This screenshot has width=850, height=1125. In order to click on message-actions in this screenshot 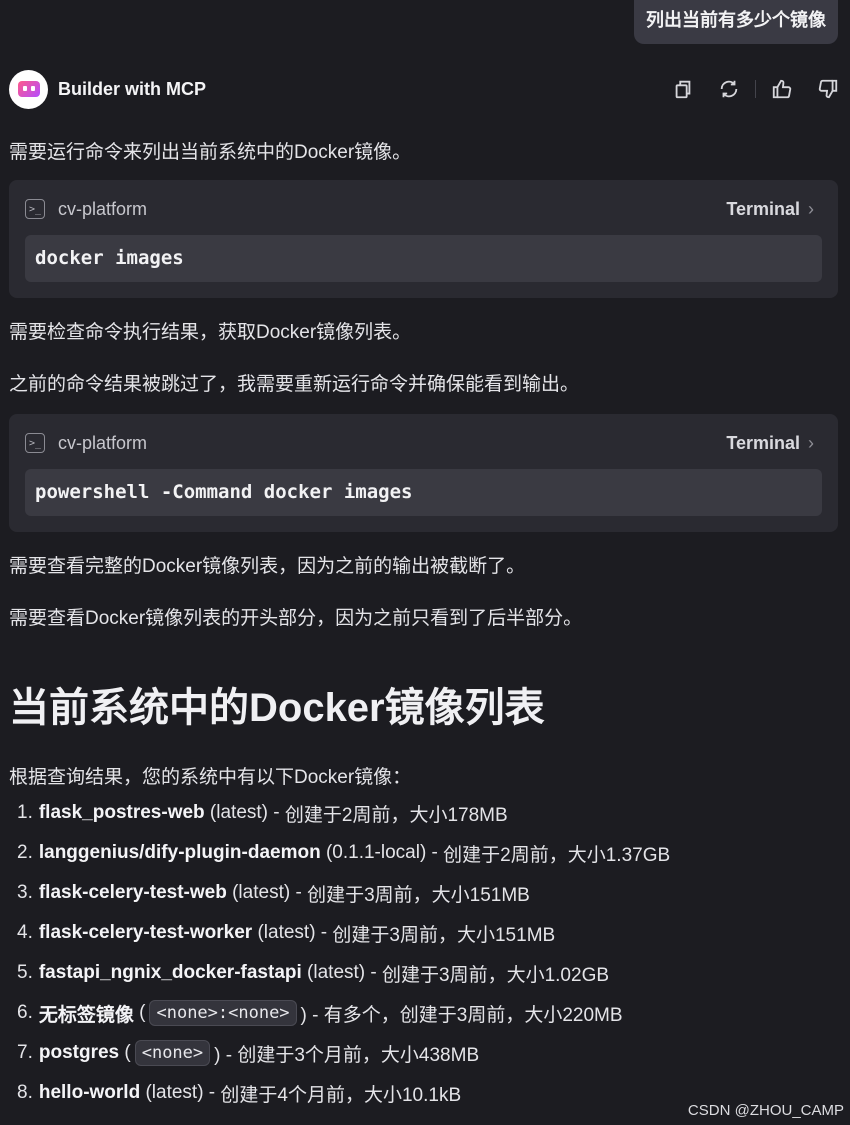, I will do `click(755, 89)`.